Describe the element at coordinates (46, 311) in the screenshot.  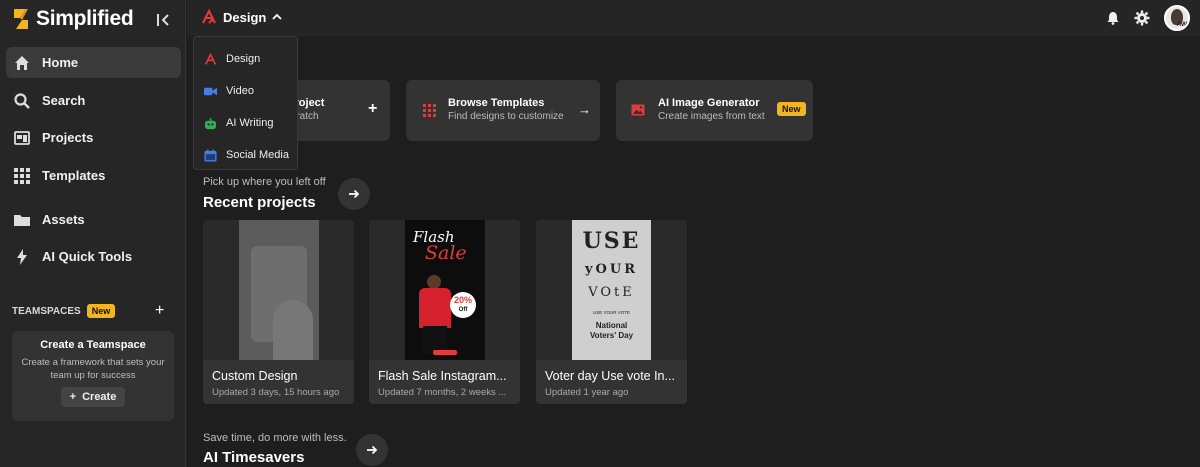
I see `teamspaces-label: TEAMSPACES` at that location.